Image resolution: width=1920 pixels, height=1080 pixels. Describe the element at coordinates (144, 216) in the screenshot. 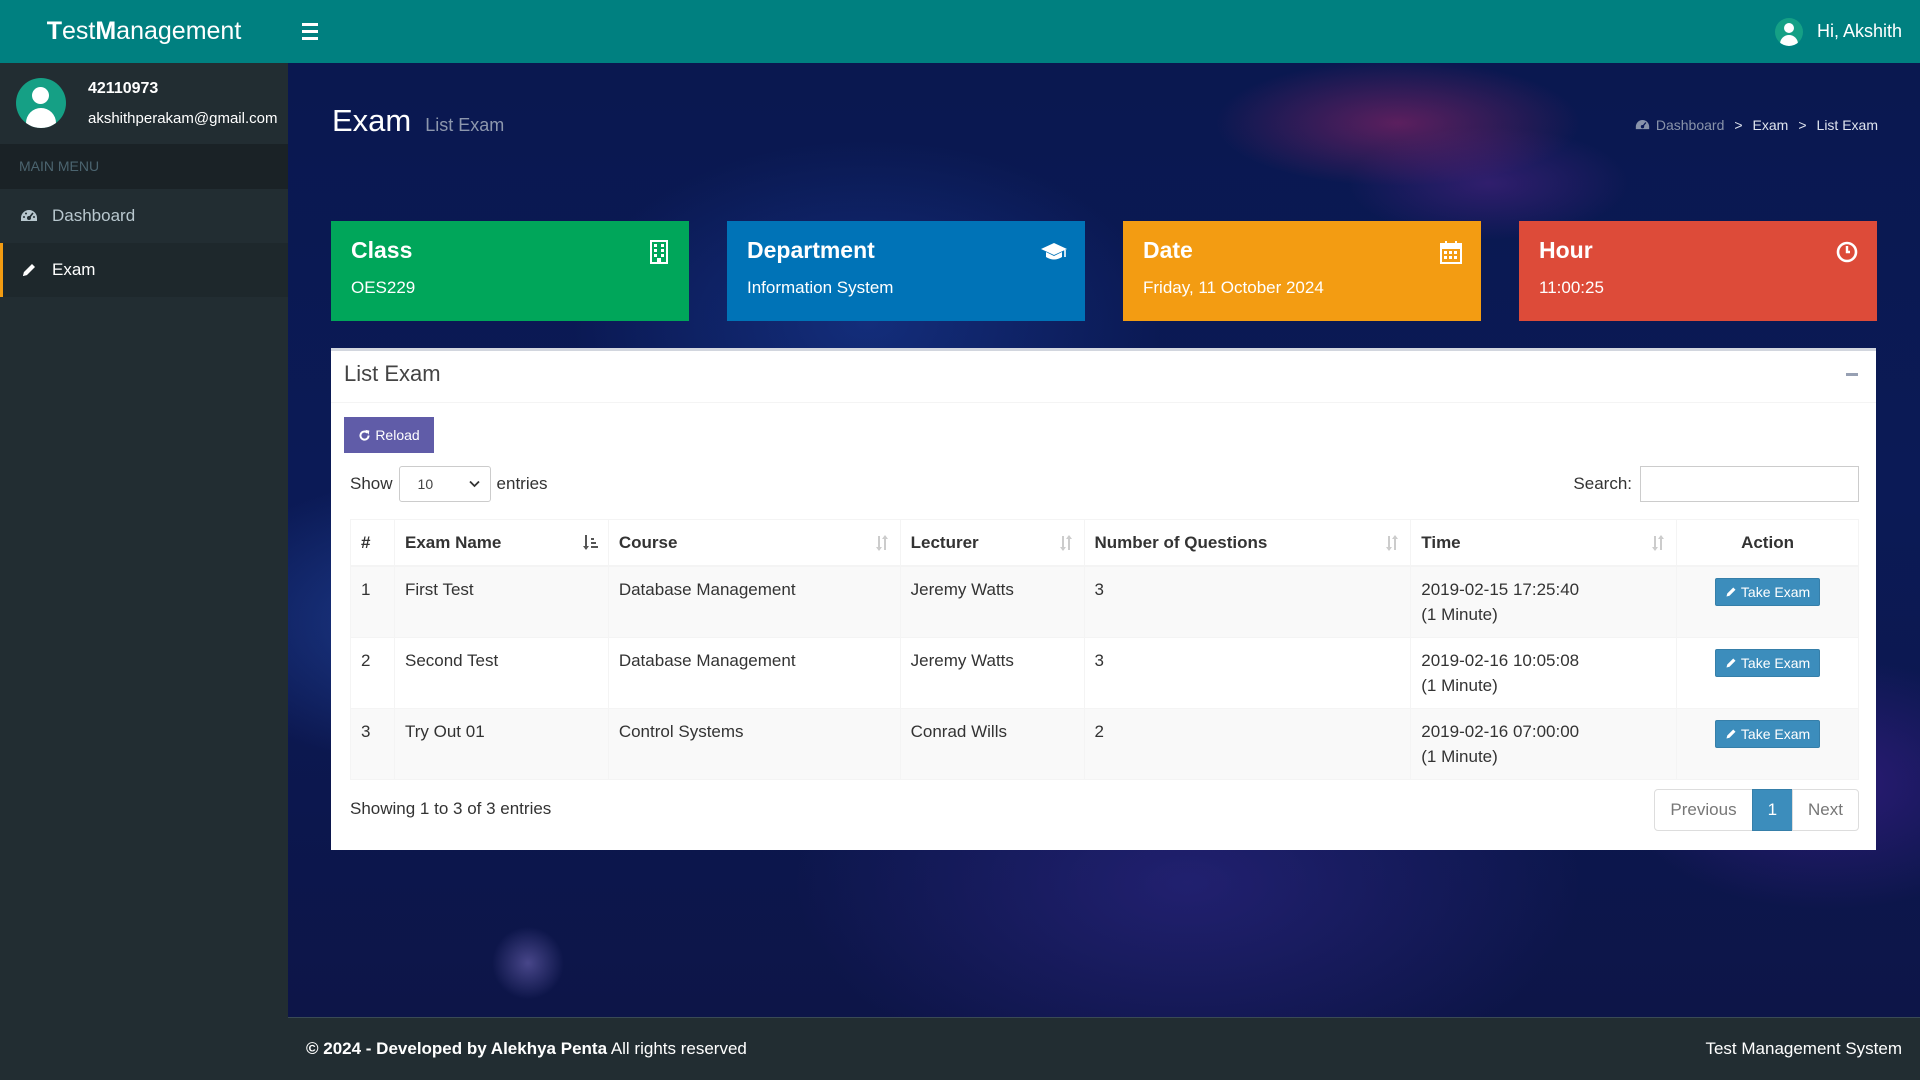

I see `sidebar-item-dashboard: Dashboard` at that location.